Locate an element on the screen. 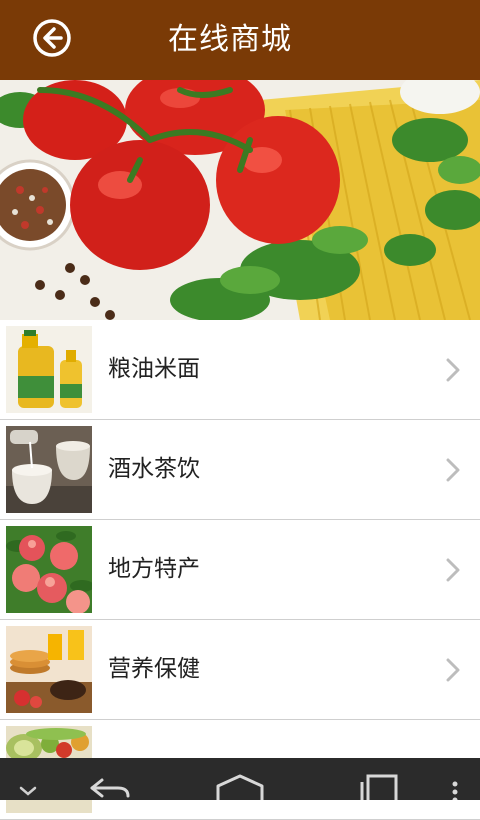 The image size is (480, 820). hide-keyboard-button is located at coordinates (28, 779).